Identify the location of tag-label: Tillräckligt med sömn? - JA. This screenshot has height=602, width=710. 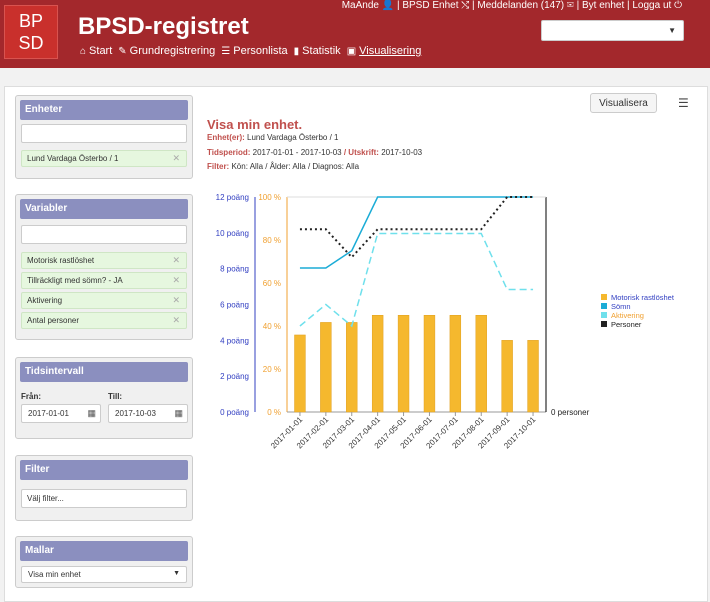
(75, 280).